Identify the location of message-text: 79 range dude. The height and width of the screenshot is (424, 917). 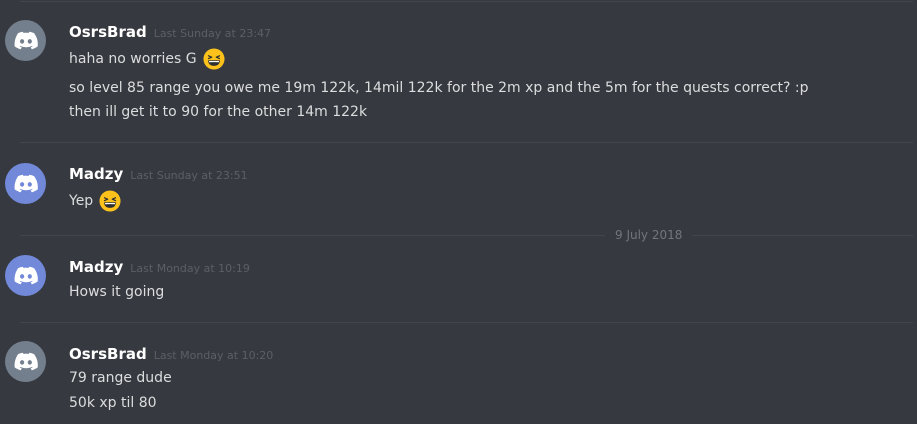
(120, 378).